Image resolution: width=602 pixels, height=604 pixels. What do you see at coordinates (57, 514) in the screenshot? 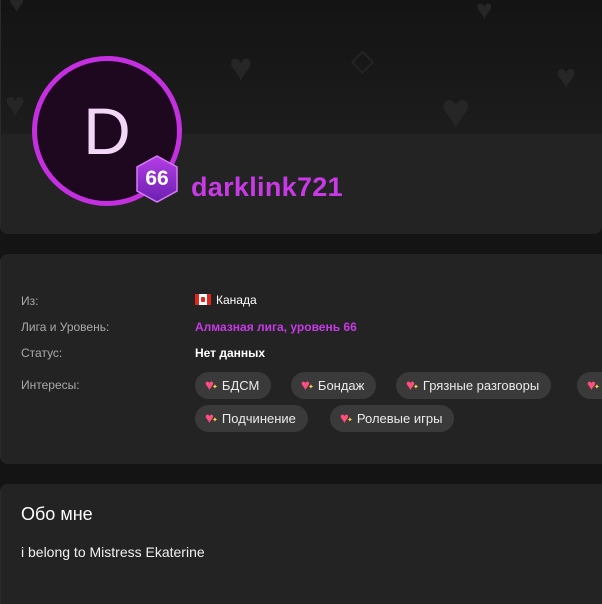
I see `about-title: Обо мне` at bounding box center [57, 514].